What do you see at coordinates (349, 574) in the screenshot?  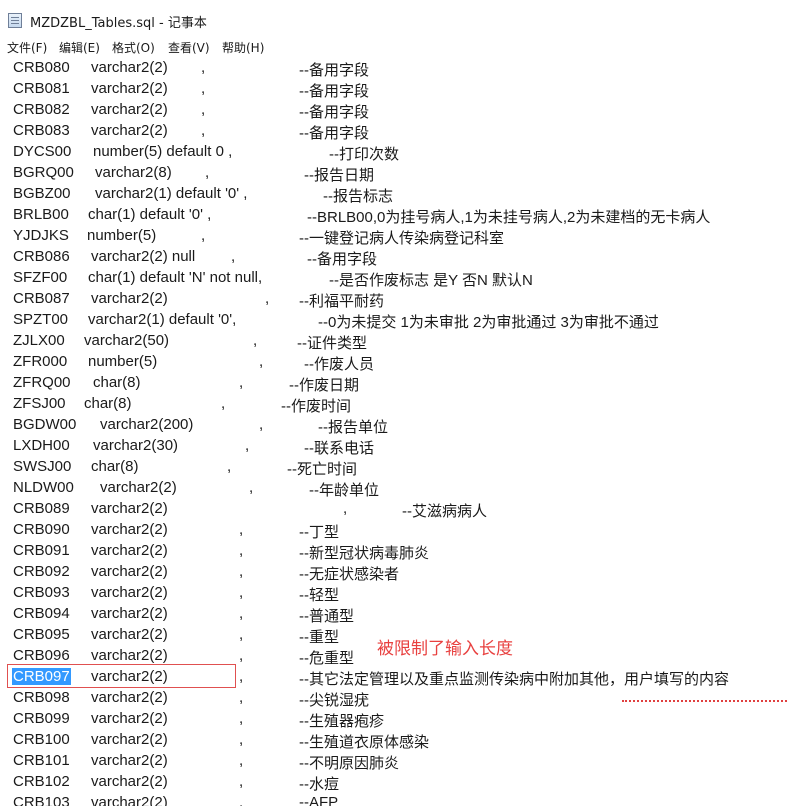 I see `field-comment: --无症状感染者` at bounding box center [349, 574].